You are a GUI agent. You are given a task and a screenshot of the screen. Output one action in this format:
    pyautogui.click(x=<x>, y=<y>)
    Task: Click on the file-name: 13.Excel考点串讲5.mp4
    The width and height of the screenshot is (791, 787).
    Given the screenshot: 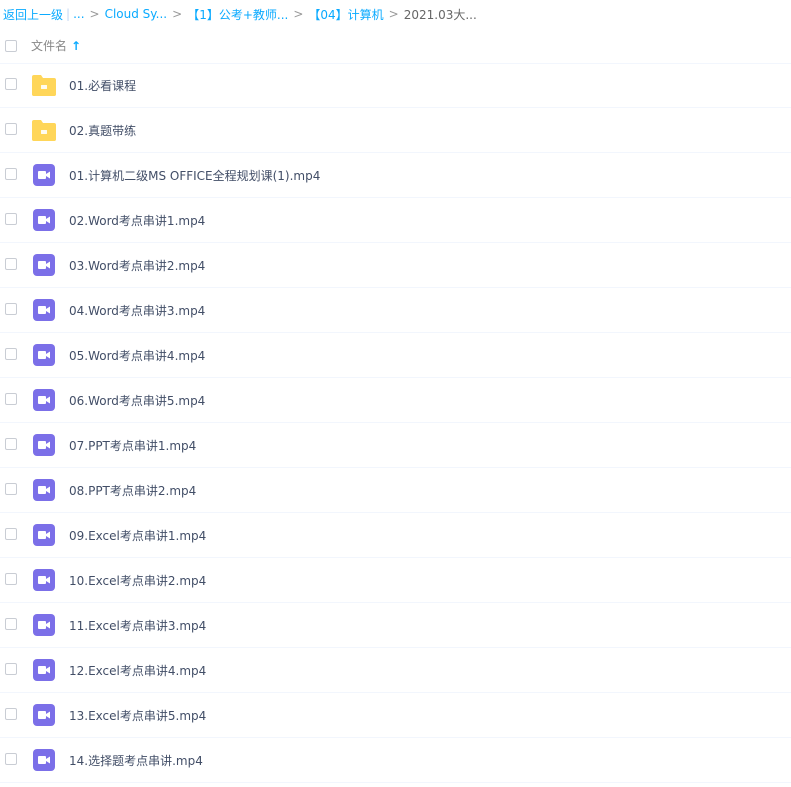 What is the action you would take?
    pyautogui.click(x=137, y=715)
    